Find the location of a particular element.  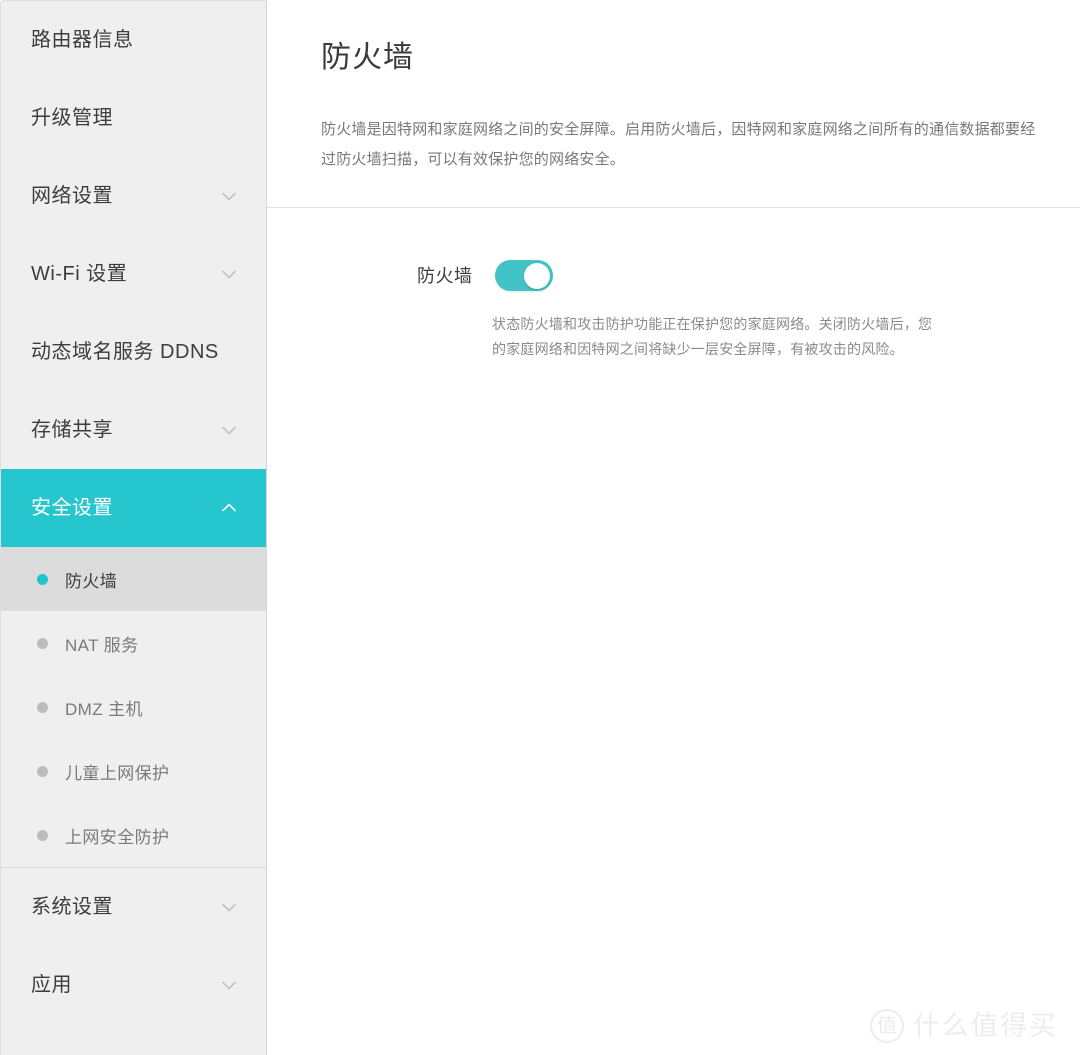

submenu-item-web-security: 上网安全防护 is located at coordinates (133, 835).